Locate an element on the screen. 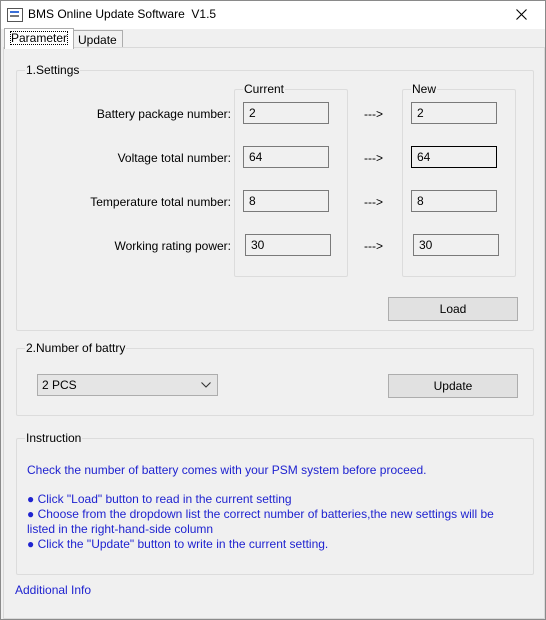 The width and height of the screenshot is (546, 620). voltage-total-label: Voltage total number: is located at coordinates (174, 158).